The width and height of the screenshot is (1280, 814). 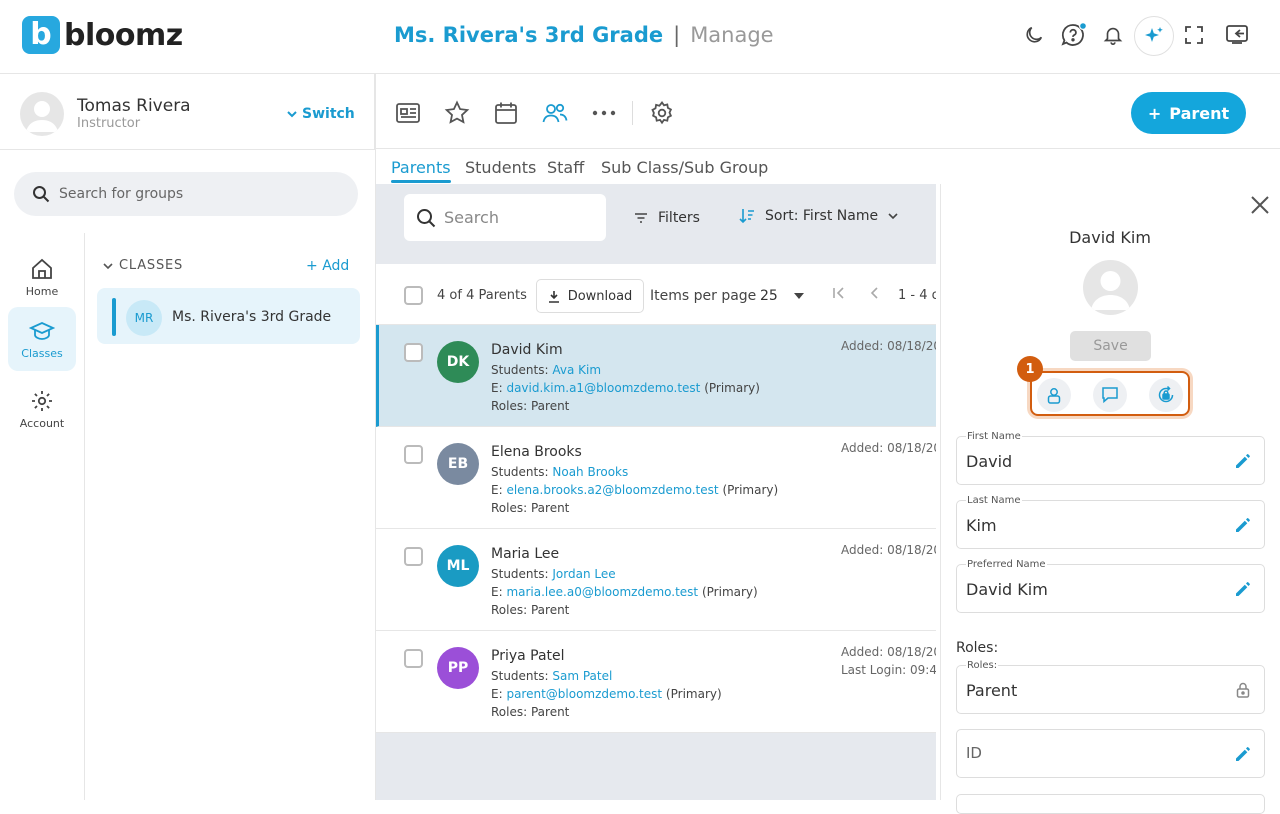 I want to click on classes-section-header: CLASSES, so click(x=143, y=265).